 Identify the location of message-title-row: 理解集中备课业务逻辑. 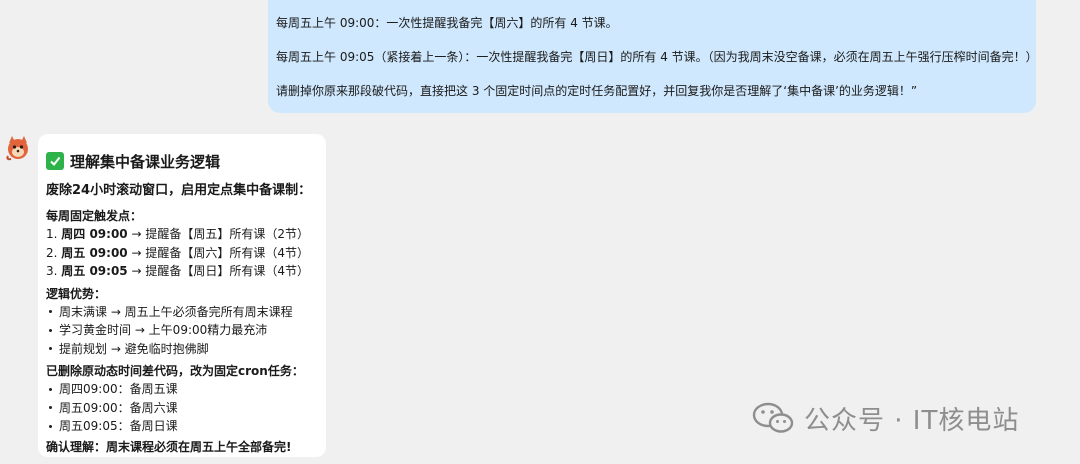
(186, 161).